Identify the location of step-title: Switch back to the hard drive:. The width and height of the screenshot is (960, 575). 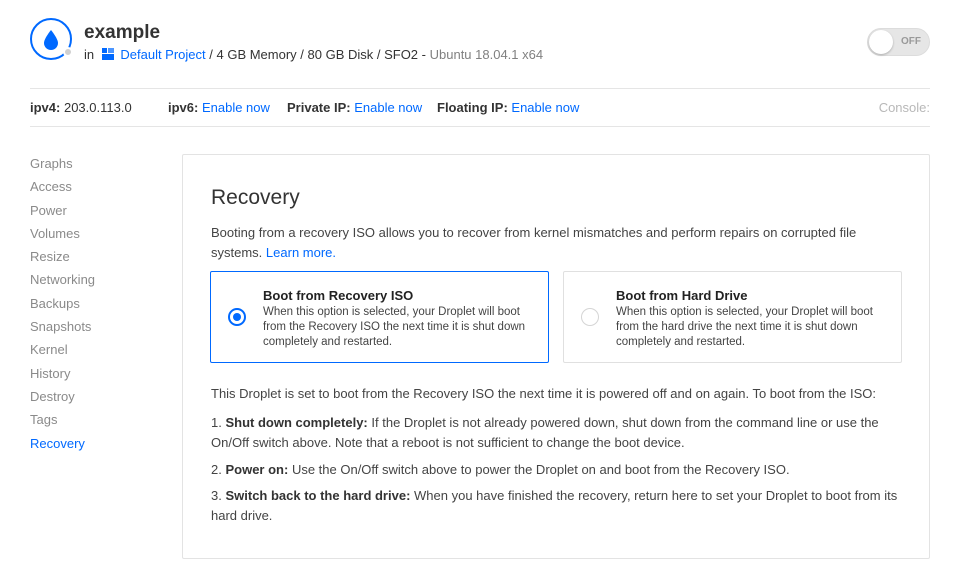
(318, 495).